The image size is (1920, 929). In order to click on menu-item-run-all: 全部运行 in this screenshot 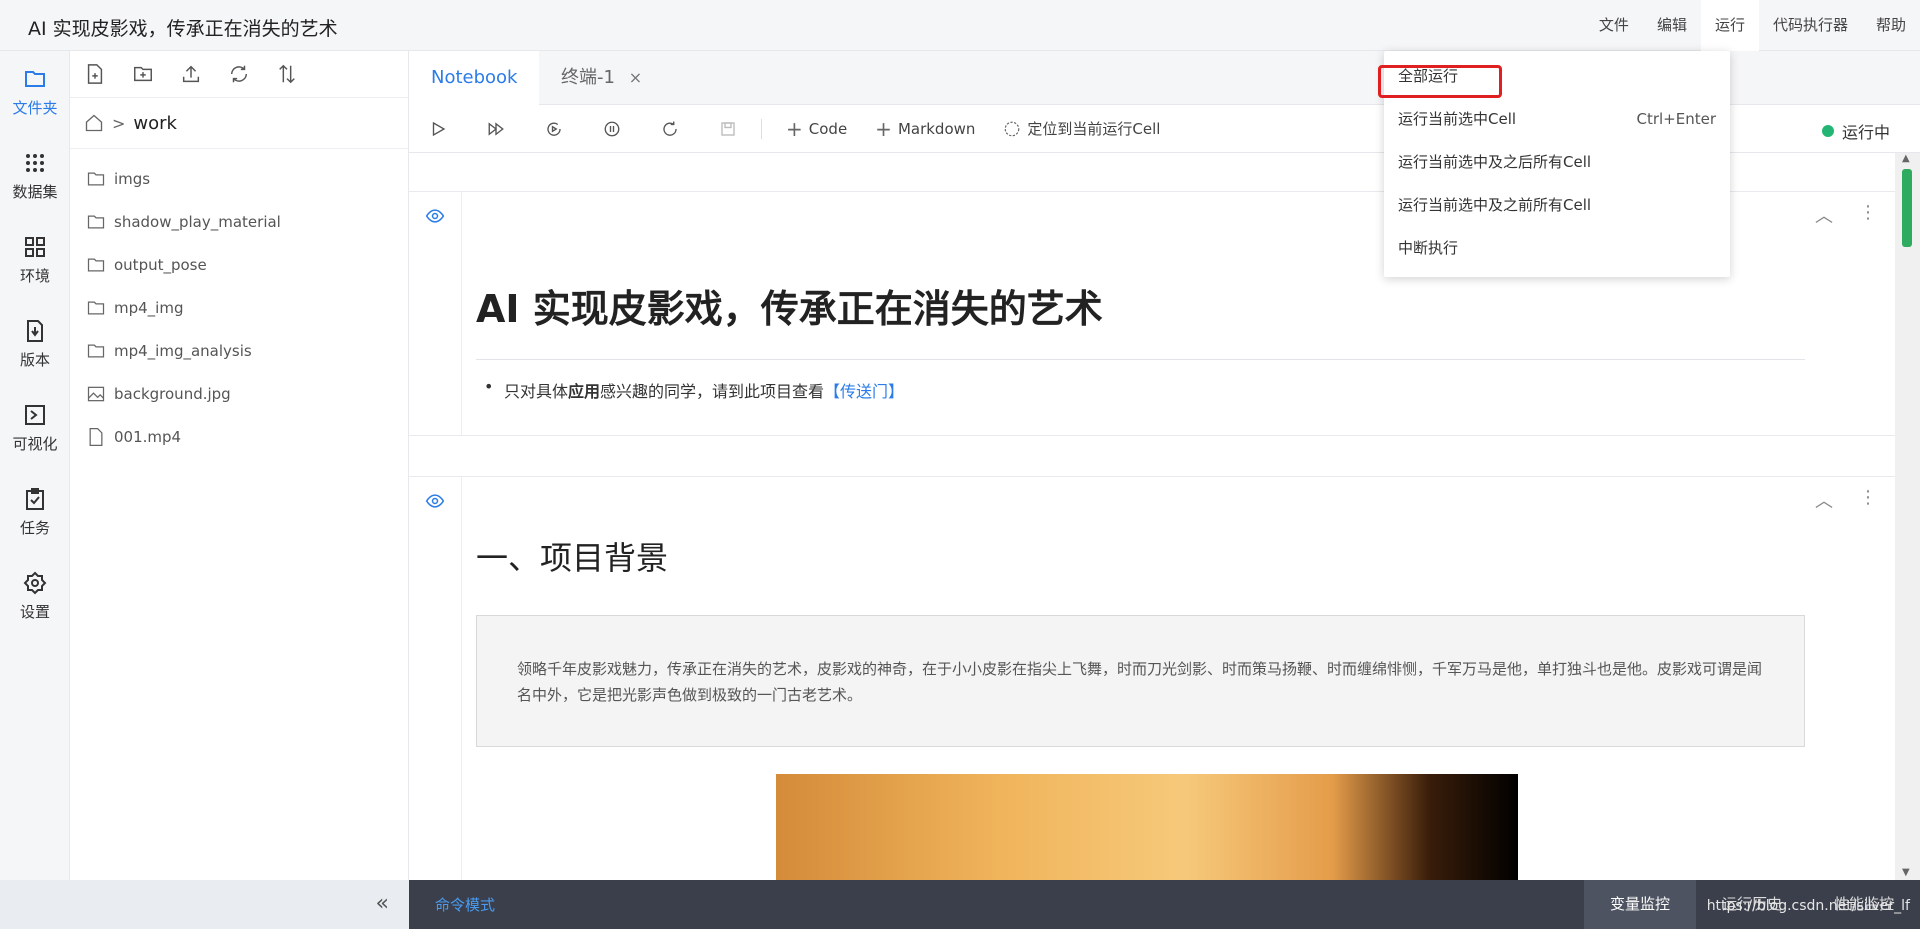, I will do `click(1554, 76)`.